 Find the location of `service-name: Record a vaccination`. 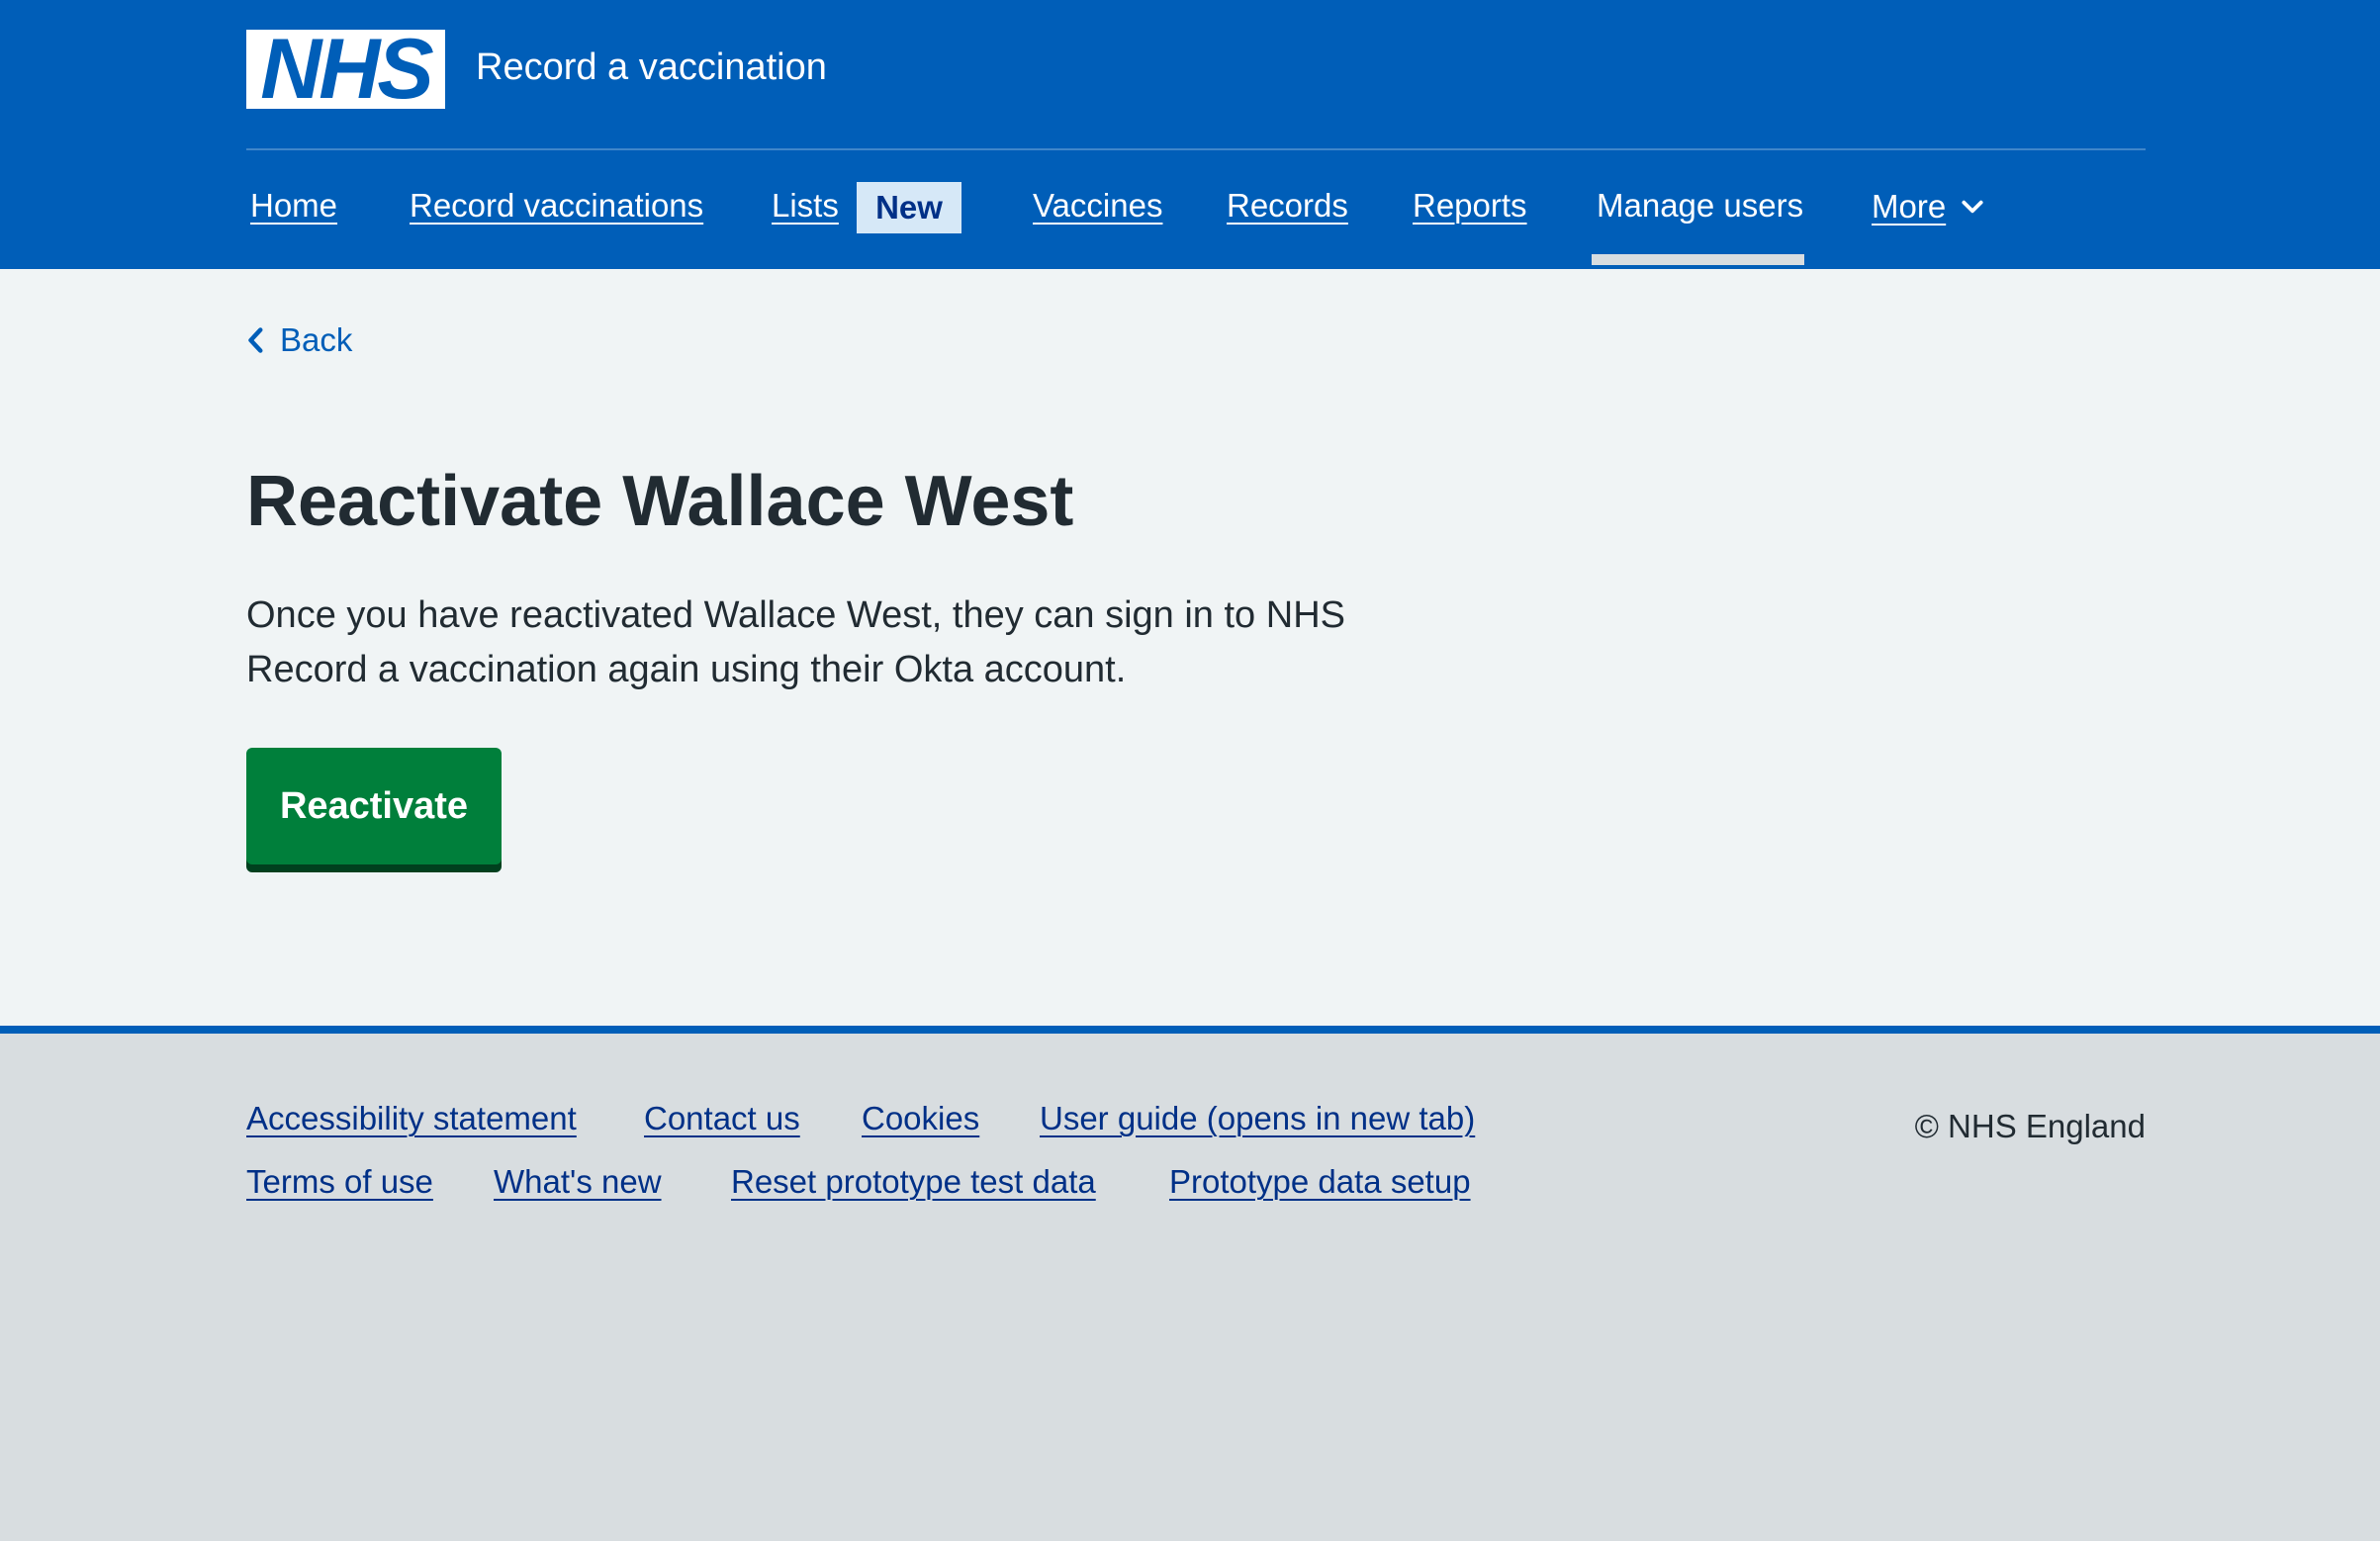

service-name: Record a vaccination is located at coordinates (651, 67).